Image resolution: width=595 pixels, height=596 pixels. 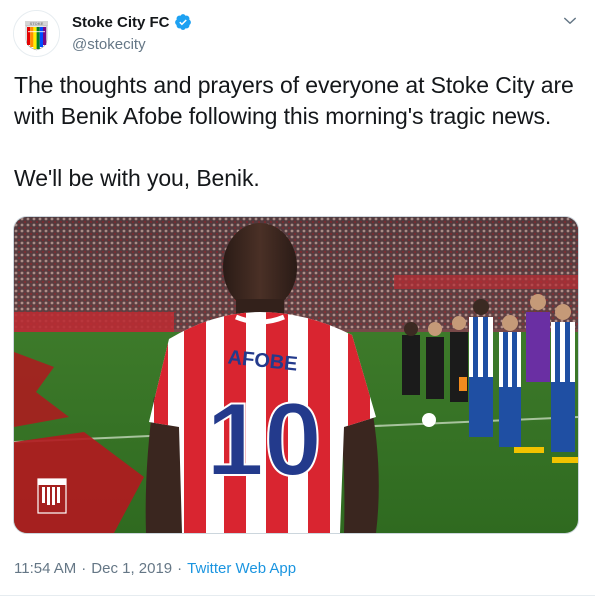 I want to click on chevron-down-icon, so click(x=570, y=21).